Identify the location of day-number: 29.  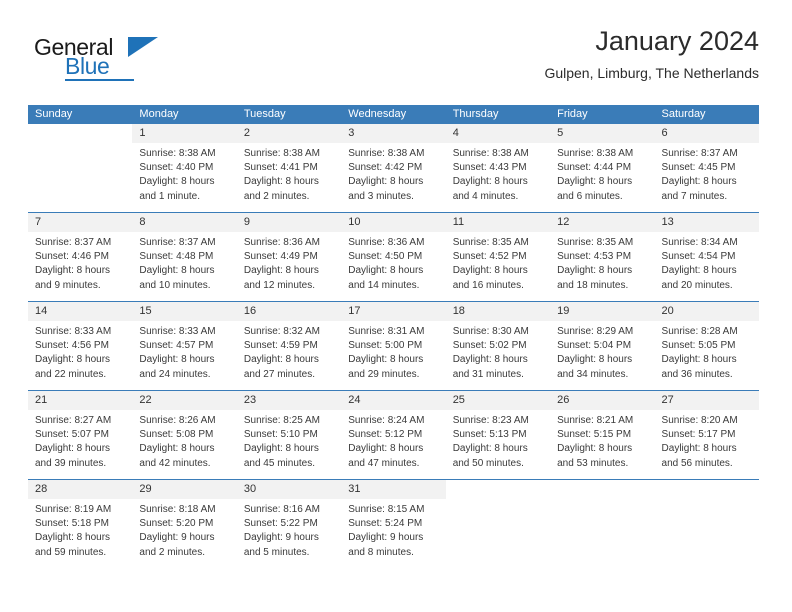
(145, 489).